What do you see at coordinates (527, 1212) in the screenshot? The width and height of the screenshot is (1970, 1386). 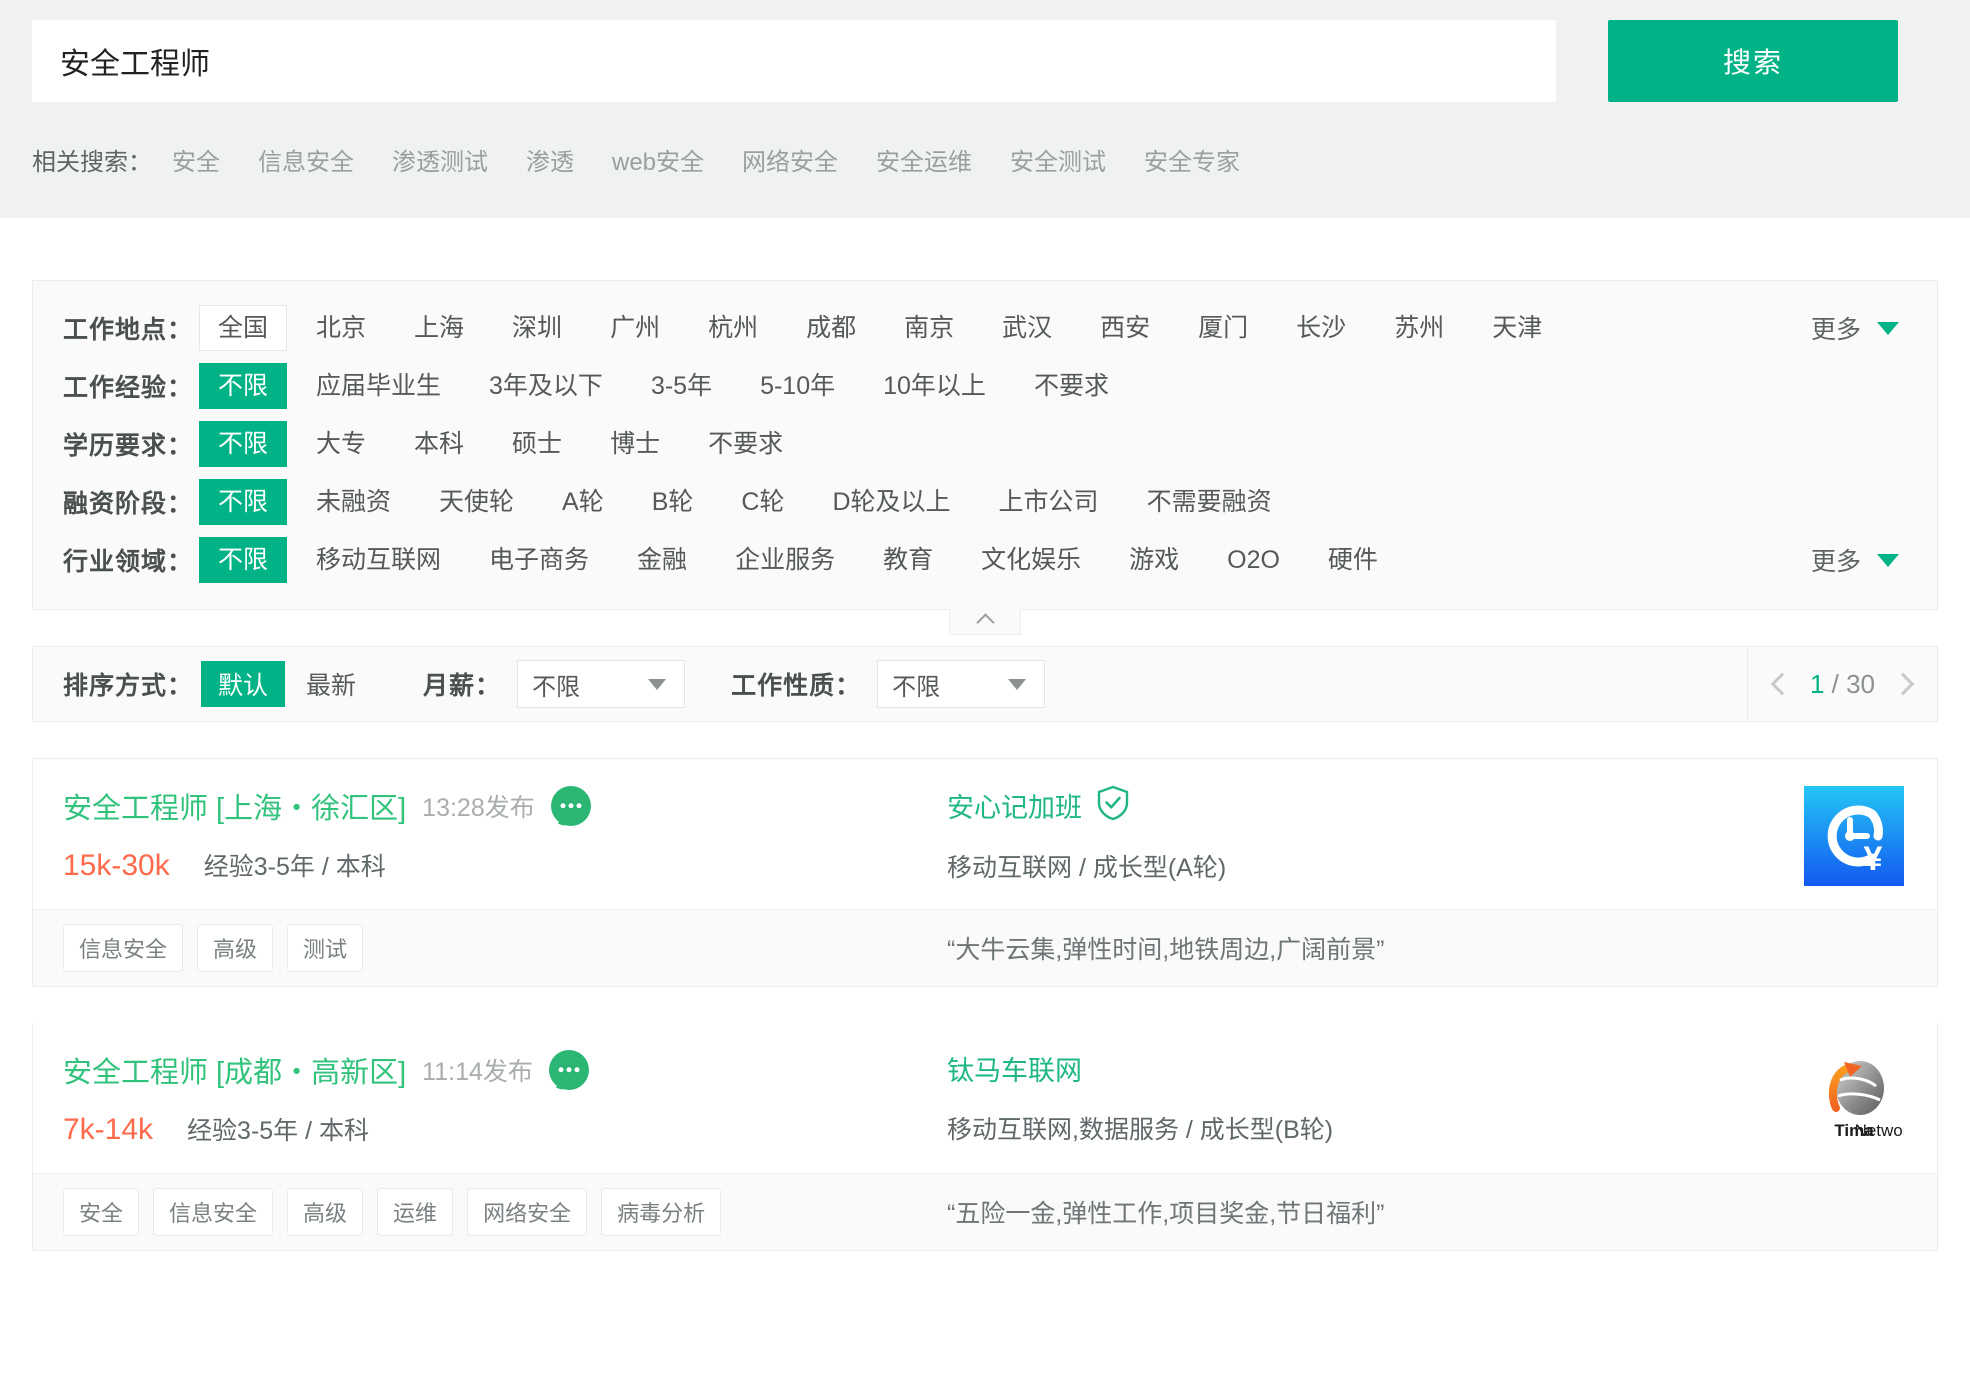 I see `job-tag: 网络安全` at bounding box center [527, 1212].